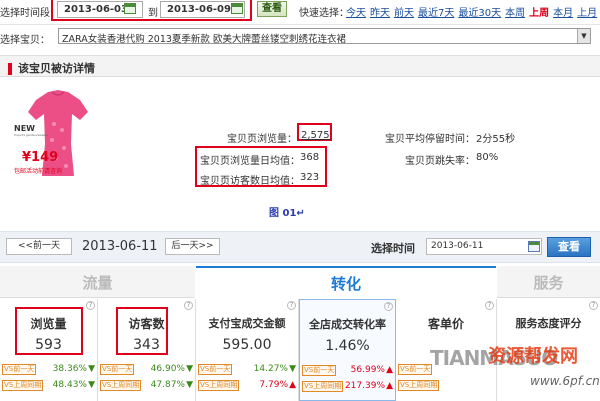  I want to click on compare-percent: 48.43%, so click(69, 385).